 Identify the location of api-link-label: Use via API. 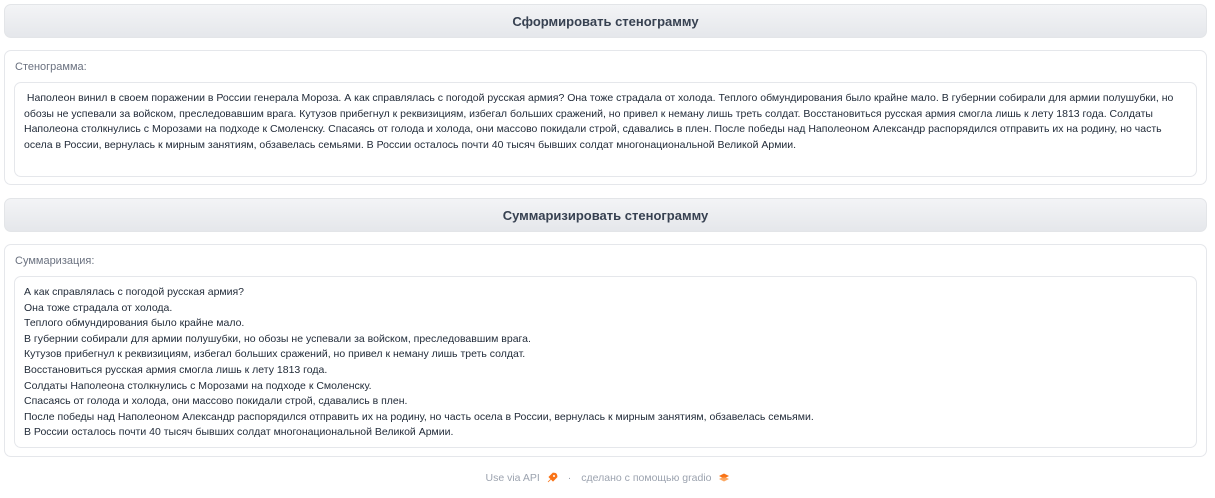
(512, 478).